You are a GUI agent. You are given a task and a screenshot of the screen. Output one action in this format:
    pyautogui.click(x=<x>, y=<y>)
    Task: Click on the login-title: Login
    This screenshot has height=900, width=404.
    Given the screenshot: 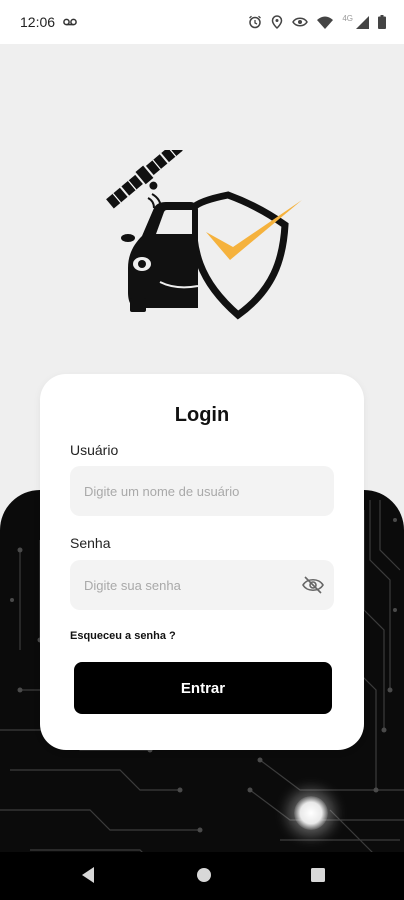 What is the action you would take?
    pyautogui.click(x=202, y=415)
    